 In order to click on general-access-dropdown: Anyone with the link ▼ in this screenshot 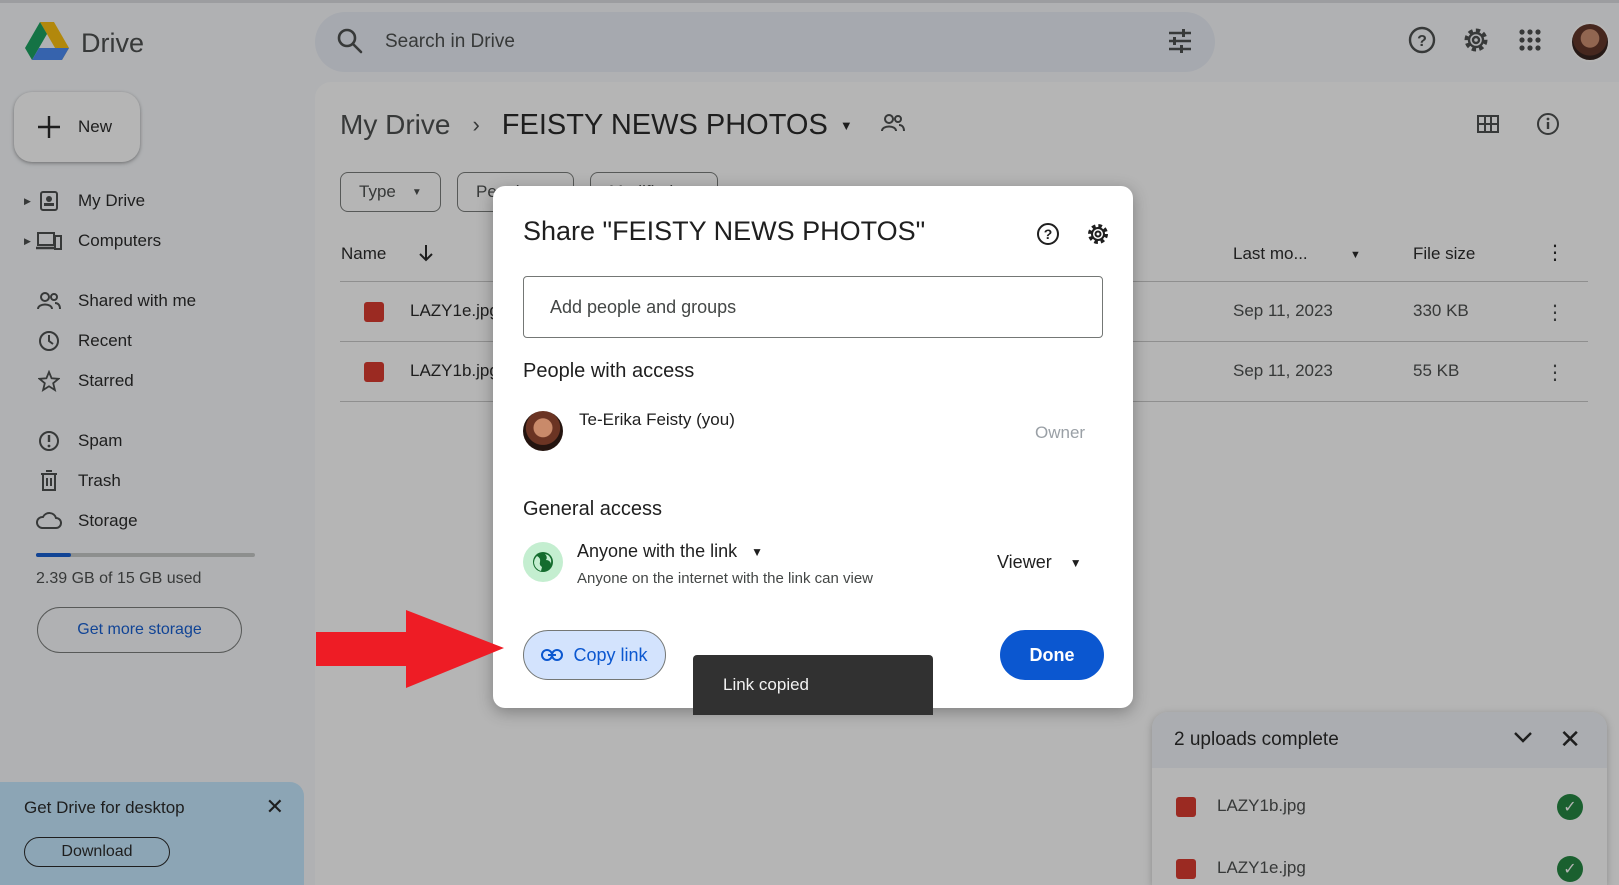, I will do `click(670, 551)`.